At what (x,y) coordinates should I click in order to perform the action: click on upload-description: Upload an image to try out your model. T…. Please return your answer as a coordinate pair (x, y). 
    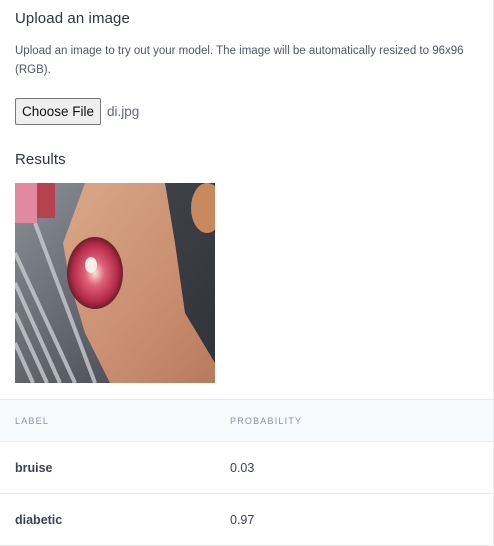
    Looking at the image, I should click on (239, 60).